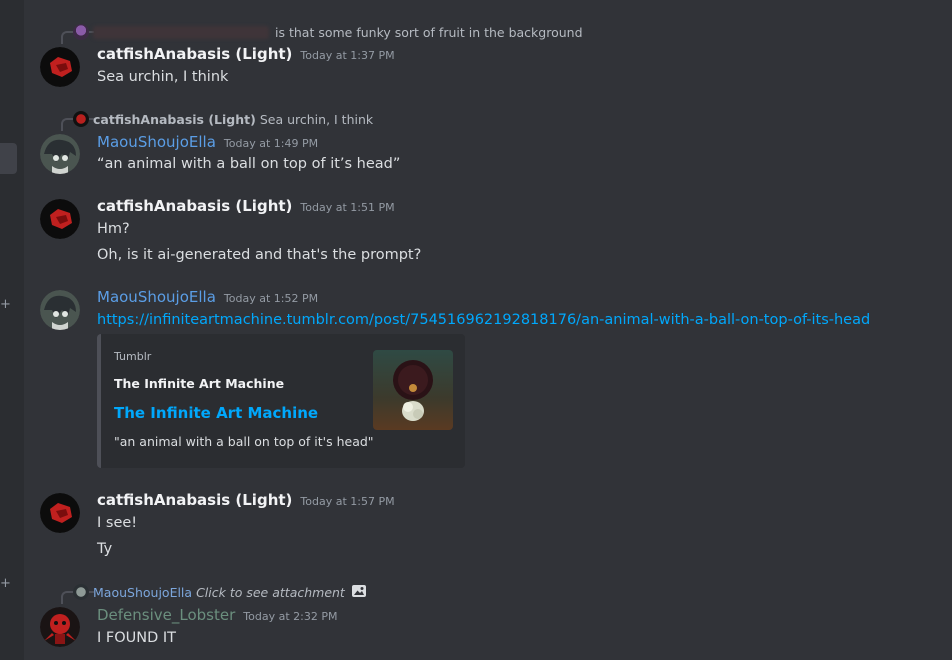 The height and width of the screenshot is (660, 952). What do you see at coordinates (271, 298) in the screenshot?
I see `timestamp: Today at 1:52 PM` at bounding box center [271, 298].